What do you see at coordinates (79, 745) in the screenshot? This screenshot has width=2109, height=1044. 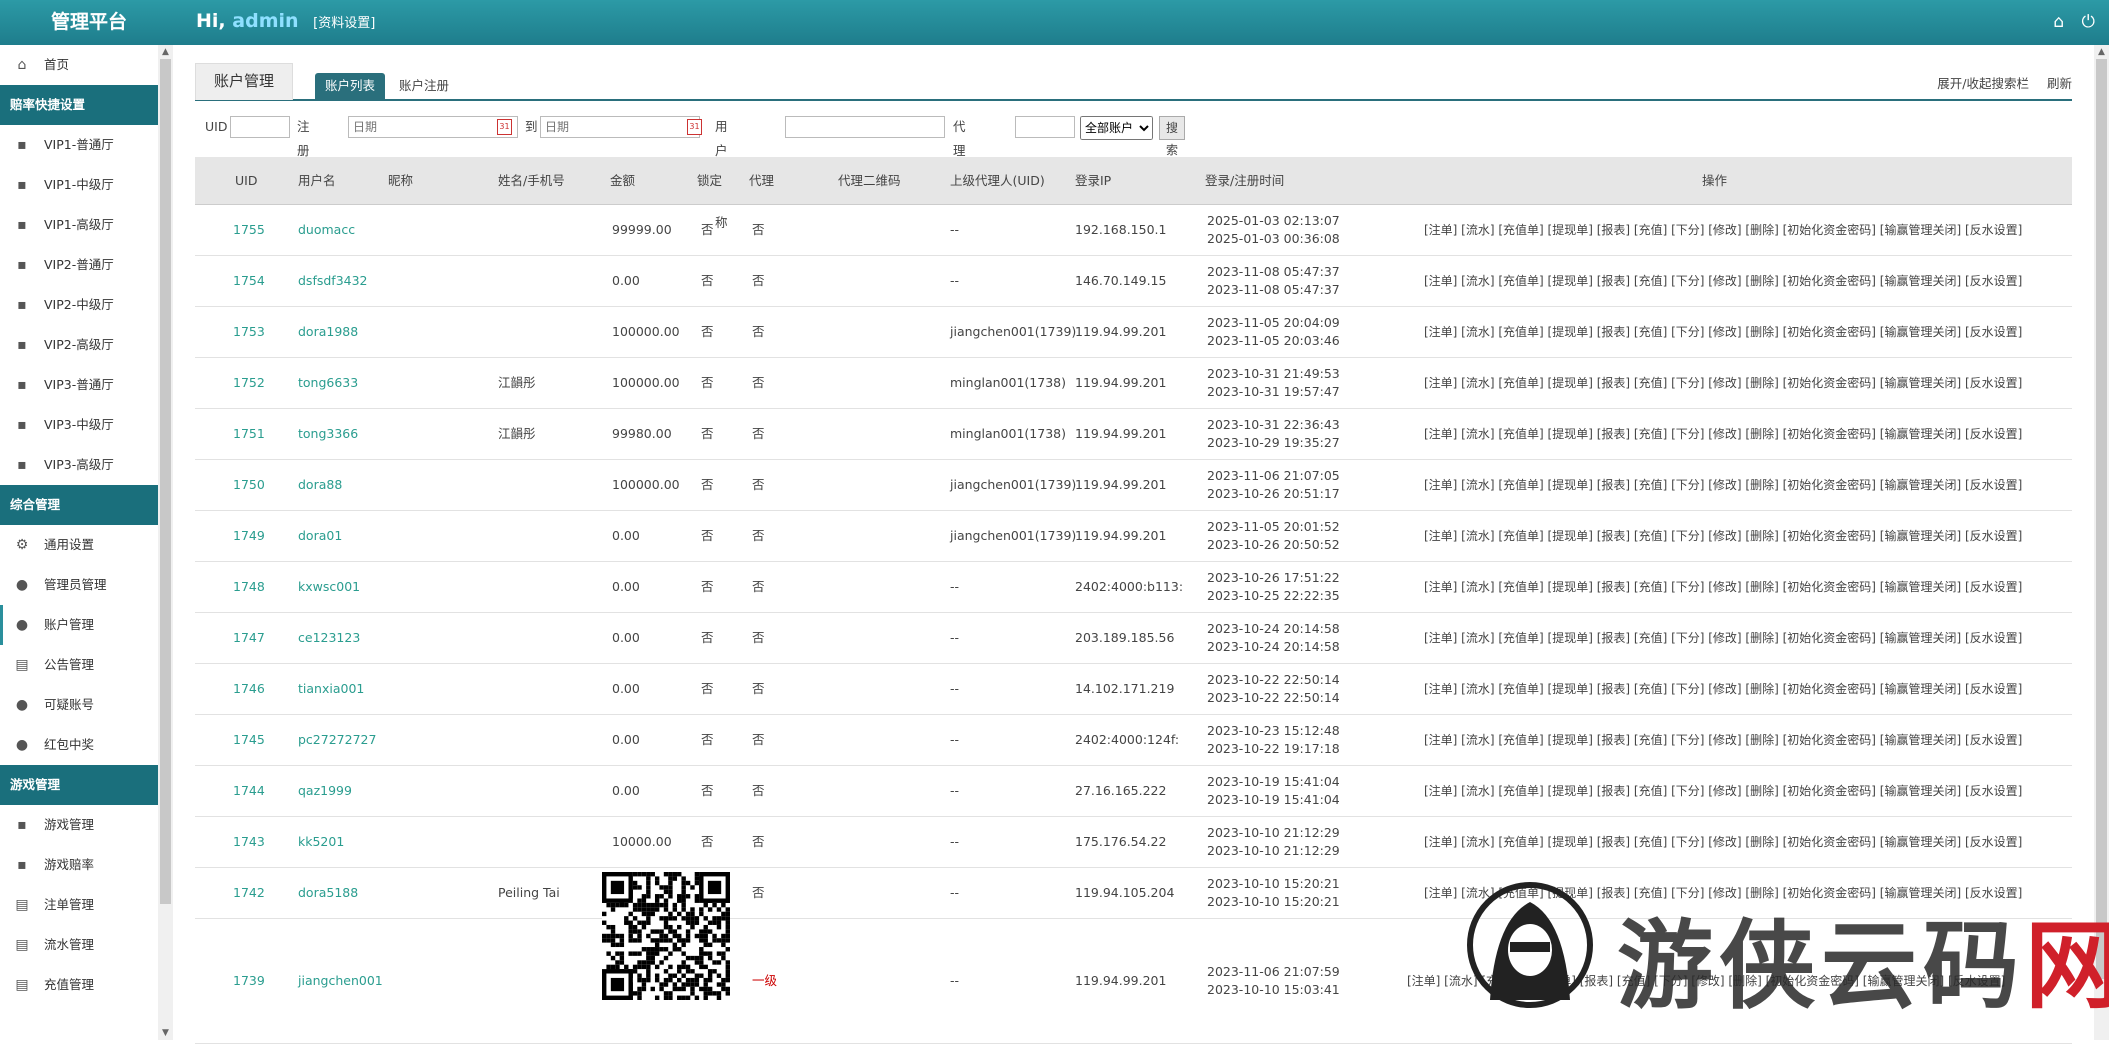 I see `sidebar-item-general: ● 红包中奖` at bounding box center [79, 745].